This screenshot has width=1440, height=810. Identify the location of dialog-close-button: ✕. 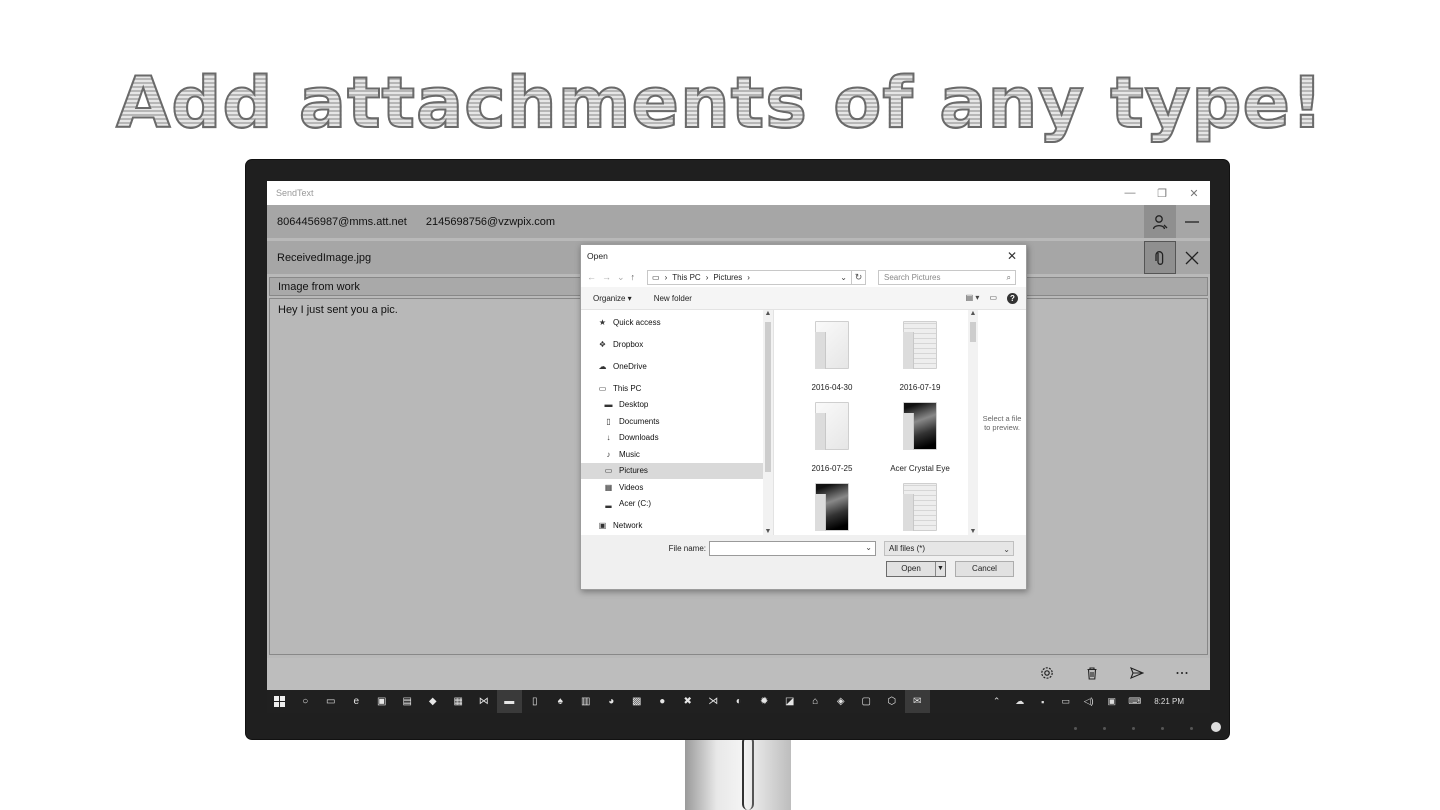
(1012, 256).